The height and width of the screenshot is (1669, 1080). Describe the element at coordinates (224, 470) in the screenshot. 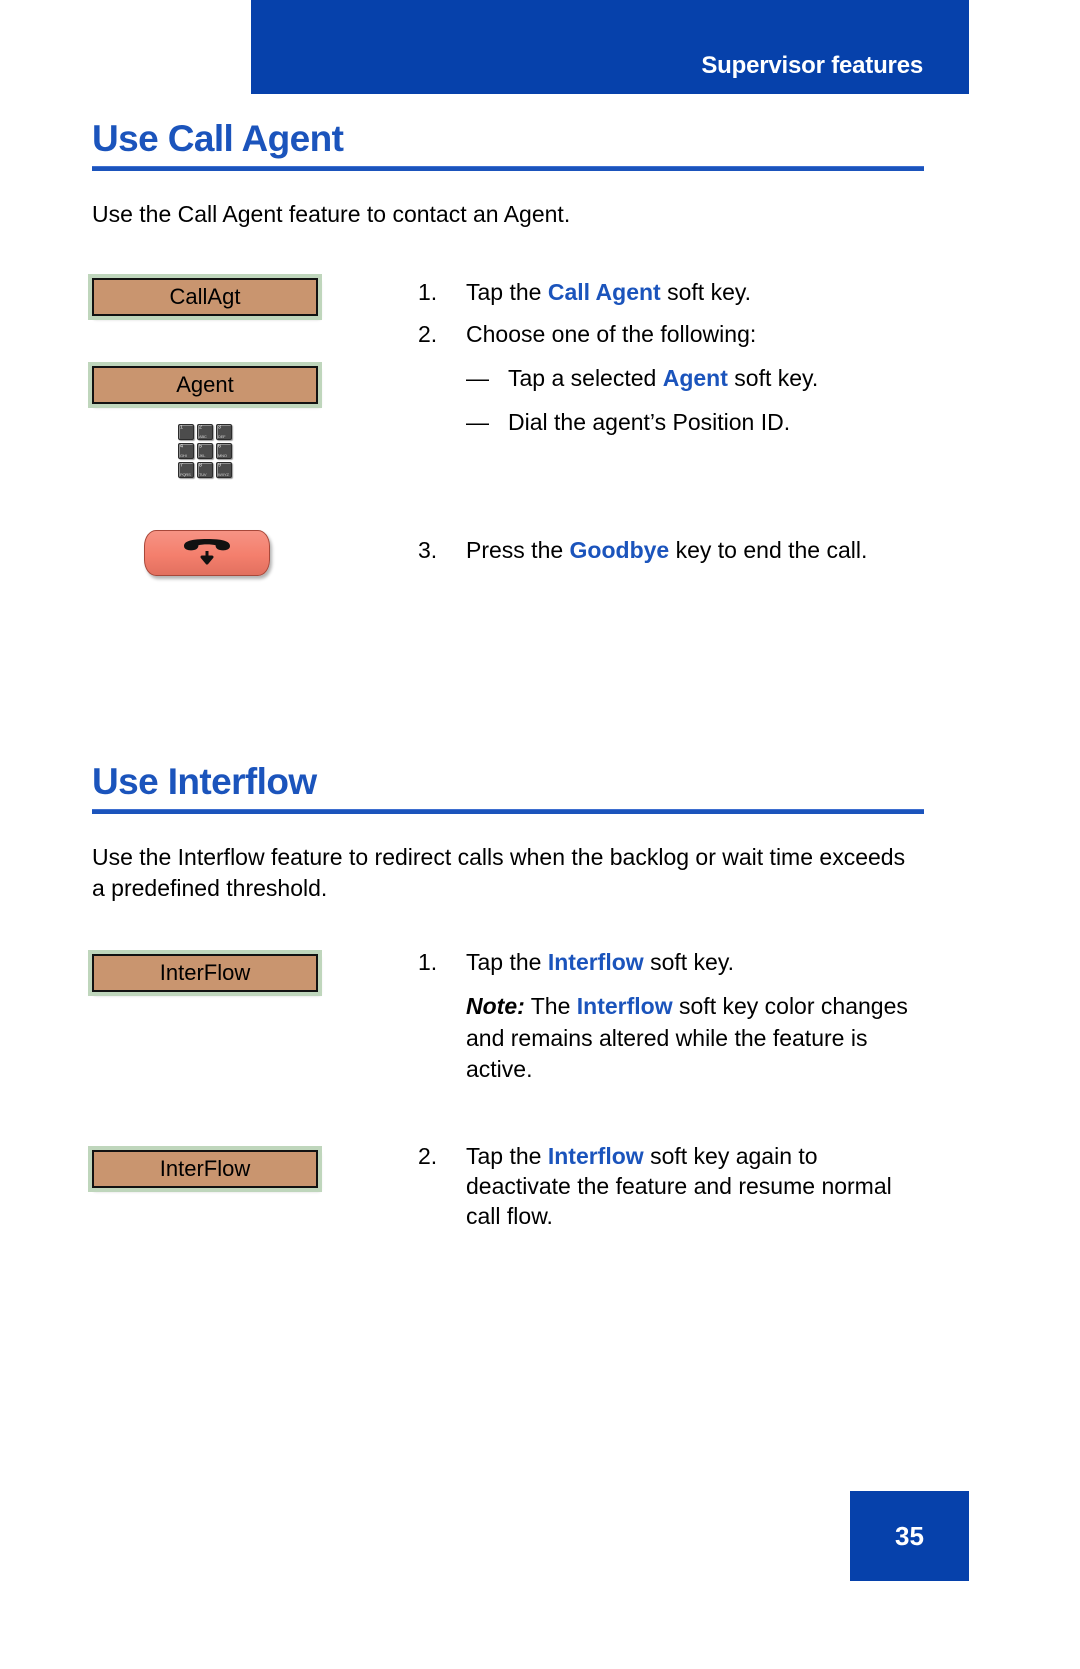

I see `keypad-key: 9 WXYZ` at that location.